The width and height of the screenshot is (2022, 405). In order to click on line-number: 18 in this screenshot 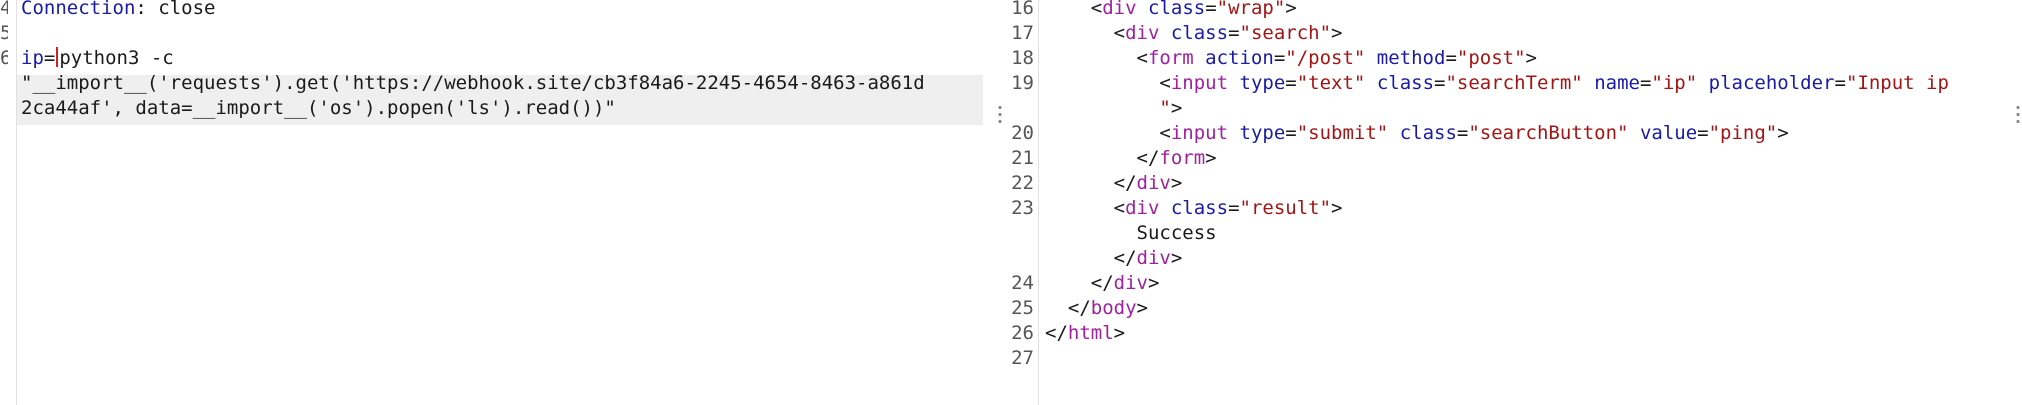, I will do `click(1022, 58)`.